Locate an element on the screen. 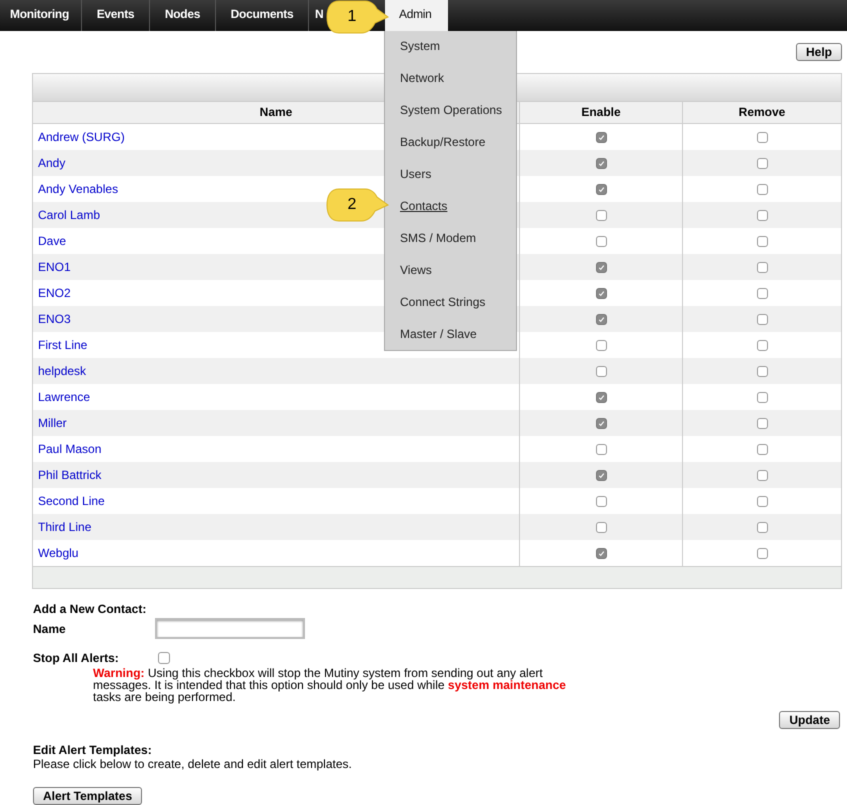 Image resolution: width=847 pixels, height=805 pixels. nav-tab: N is located at coordinates (318, 15).